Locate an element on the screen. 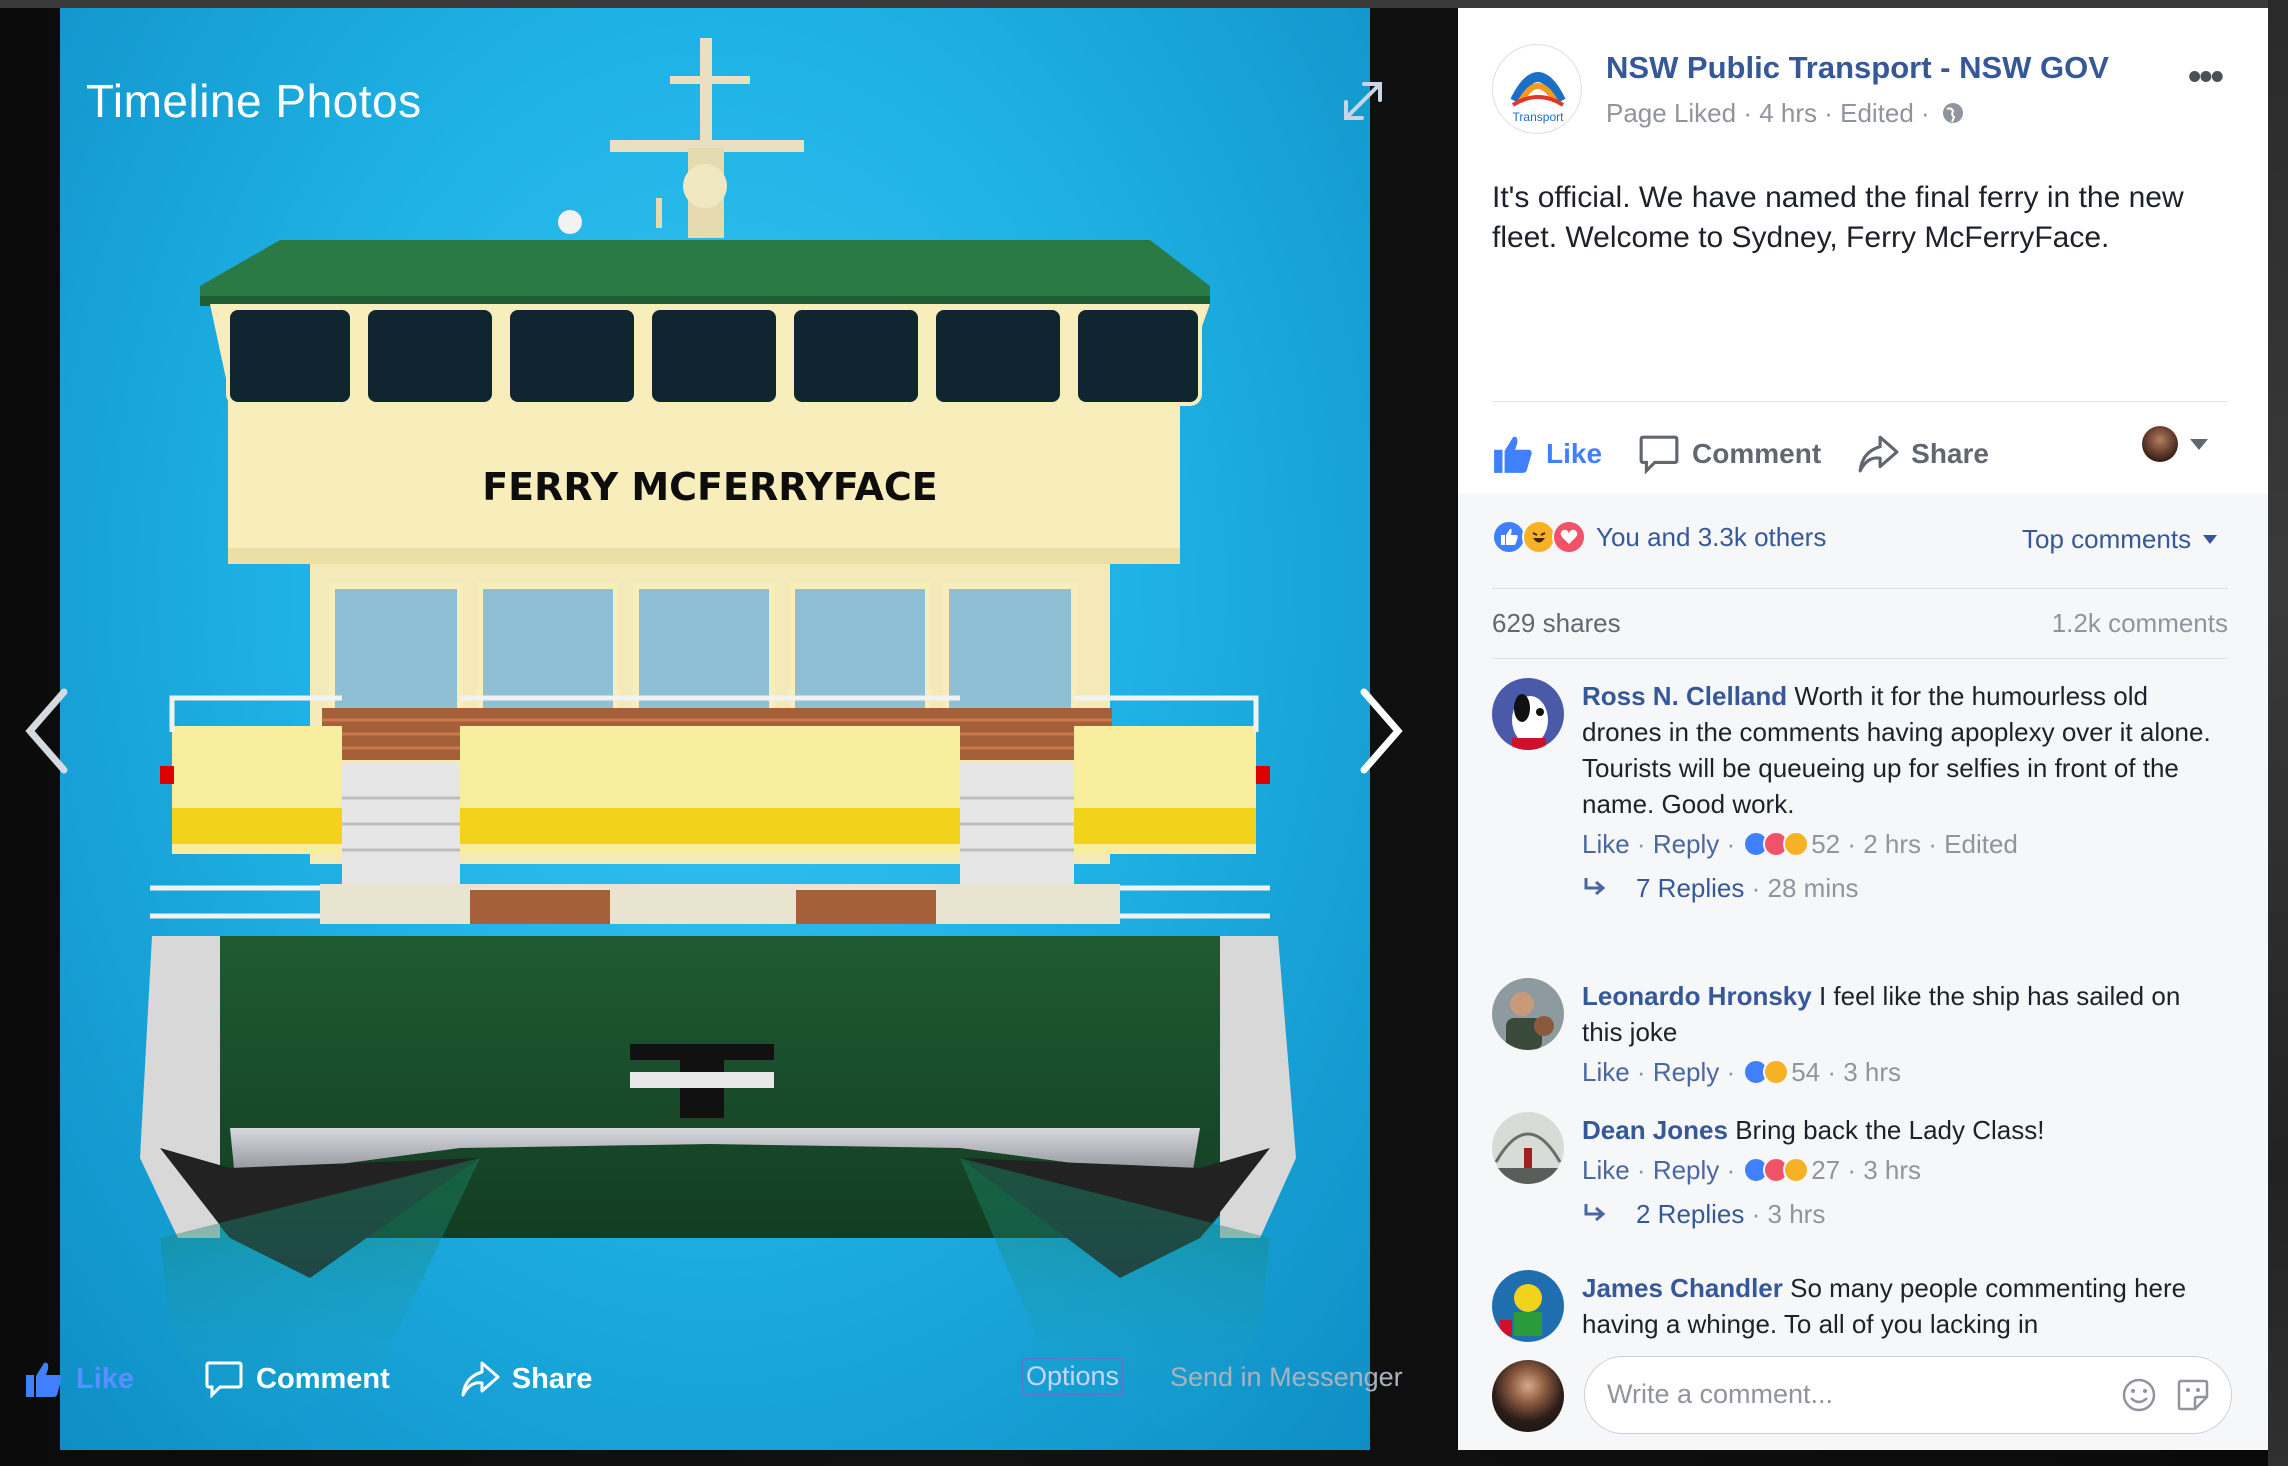 This screenshot has width=2288, height=1466. view-replies: 7 Replies · 28 mins is located at coordinates (1902, 888).